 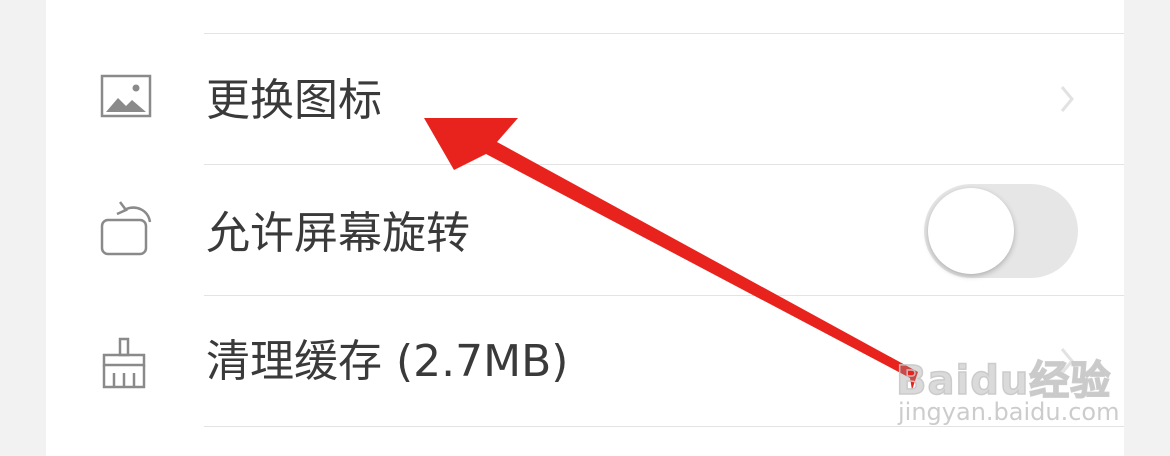 What do you see at coordinates (338, 233) in the screenshot?
I see `settings-item-label: 允许屏幕旋转` at bounding box center [338, 233].